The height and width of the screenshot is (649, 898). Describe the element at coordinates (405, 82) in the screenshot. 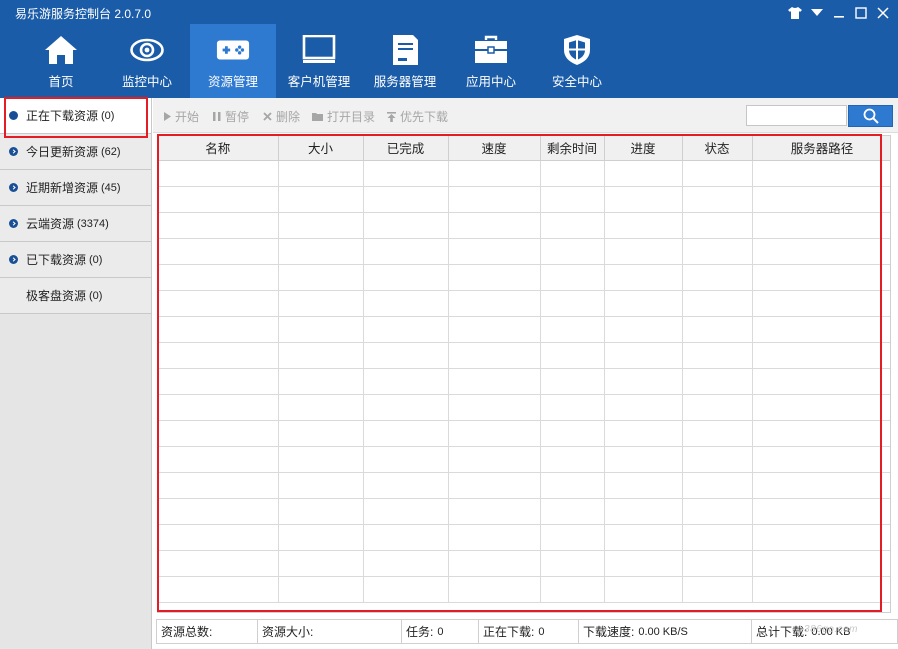

I see `nav-label: 服务器管理` at that location.